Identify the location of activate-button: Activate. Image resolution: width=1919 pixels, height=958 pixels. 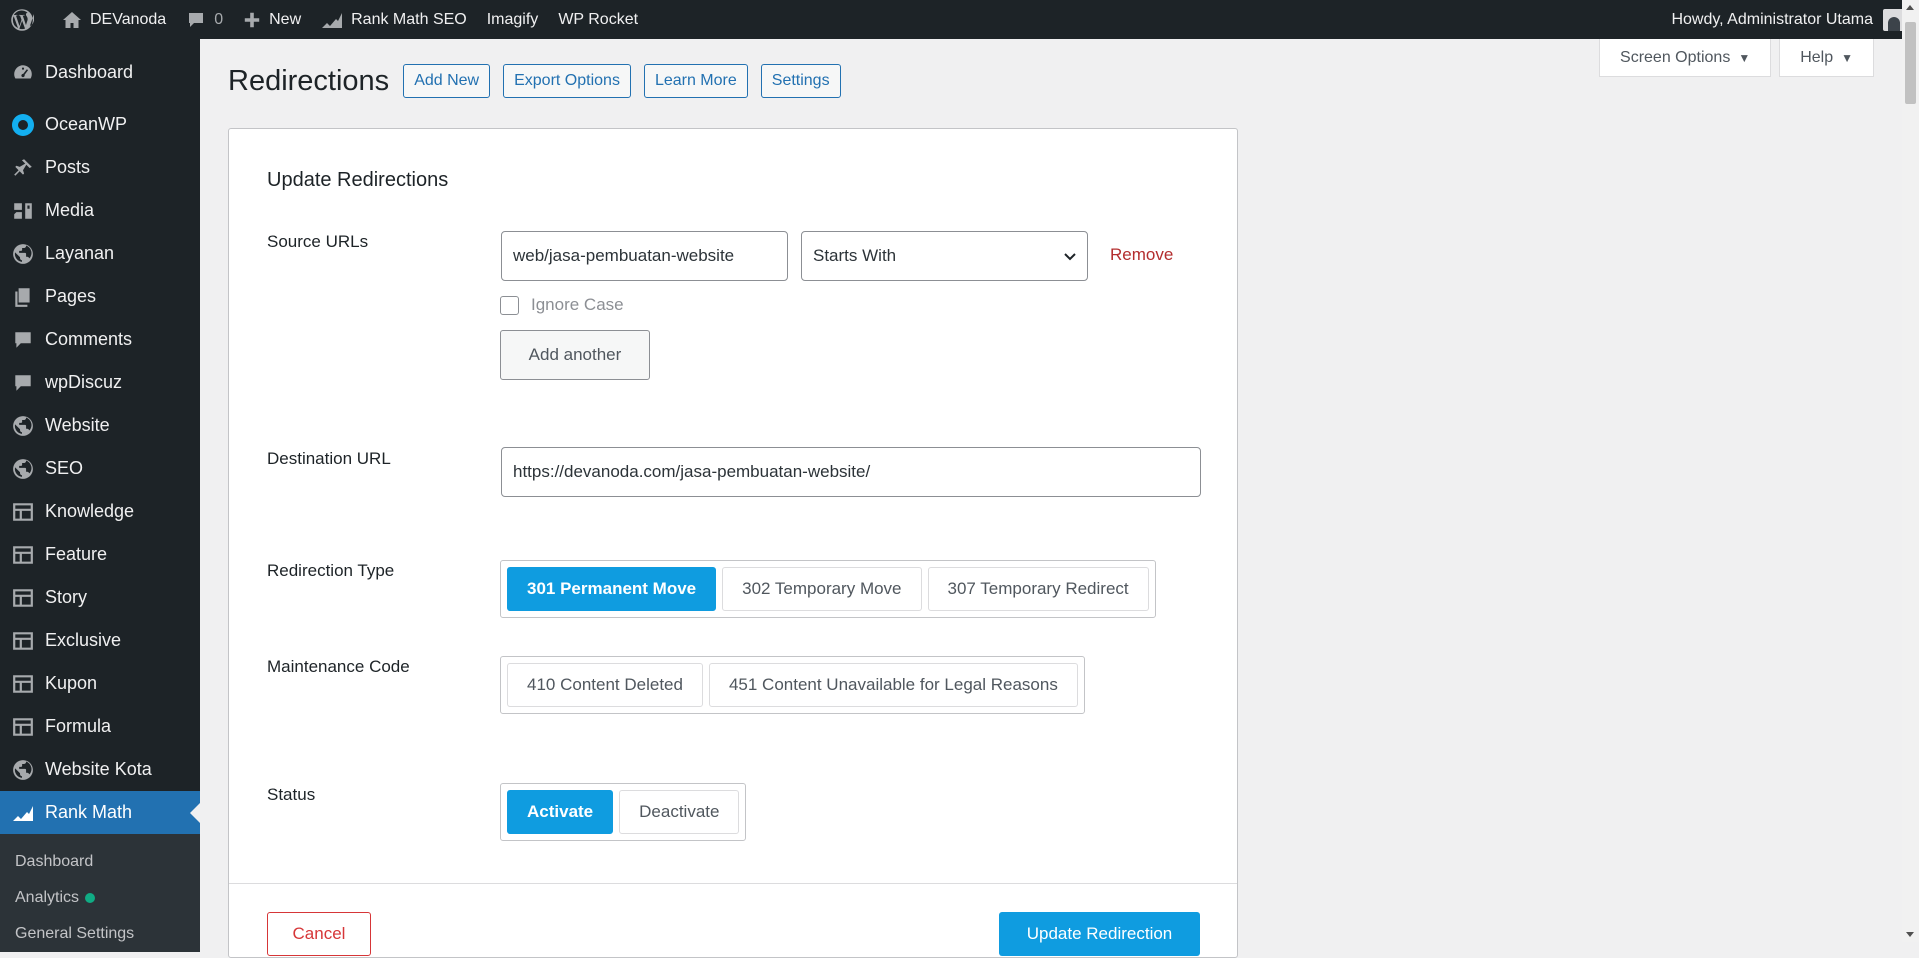
(560, 812).